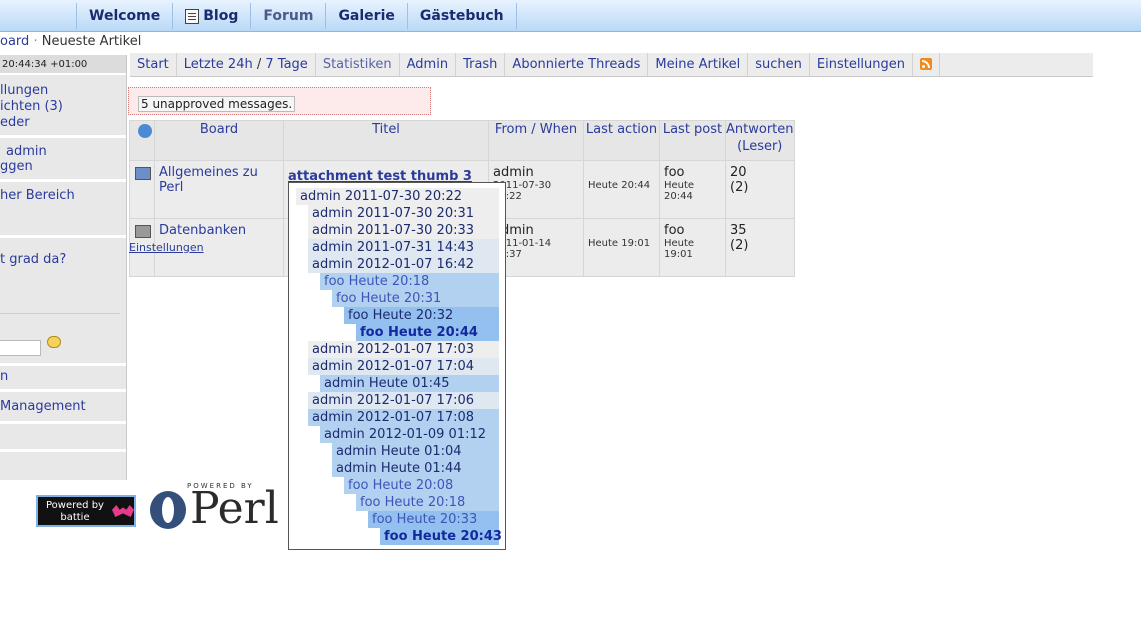  I want to click on breadcrumb-current: Neueste Artikel, so click(91, 41).